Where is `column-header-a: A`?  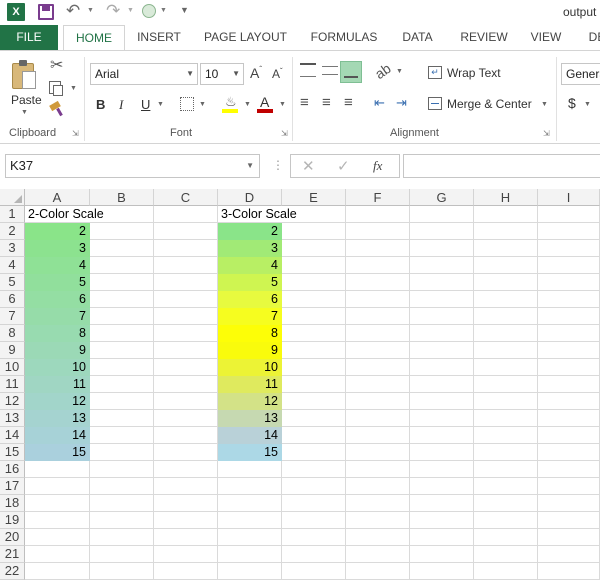 column-header-a: A is located at coordinates (57, 197).